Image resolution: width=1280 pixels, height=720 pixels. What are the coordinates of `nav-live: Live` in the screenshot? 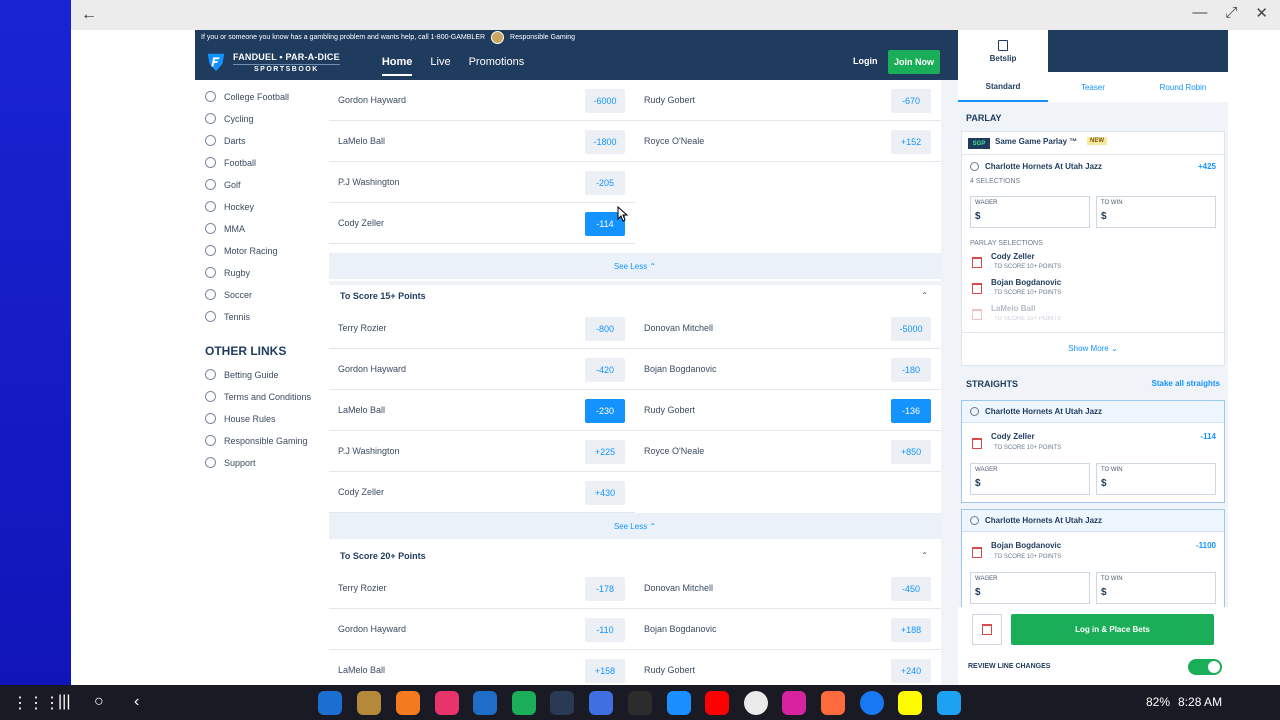 It's located at (440, 66).